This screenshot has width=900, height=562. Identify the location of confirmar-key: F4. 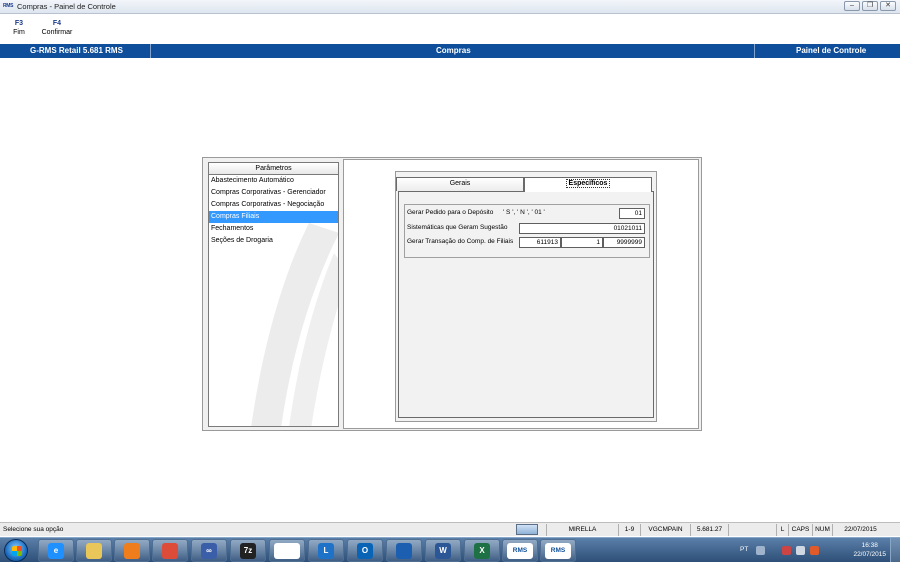
(57, 23).